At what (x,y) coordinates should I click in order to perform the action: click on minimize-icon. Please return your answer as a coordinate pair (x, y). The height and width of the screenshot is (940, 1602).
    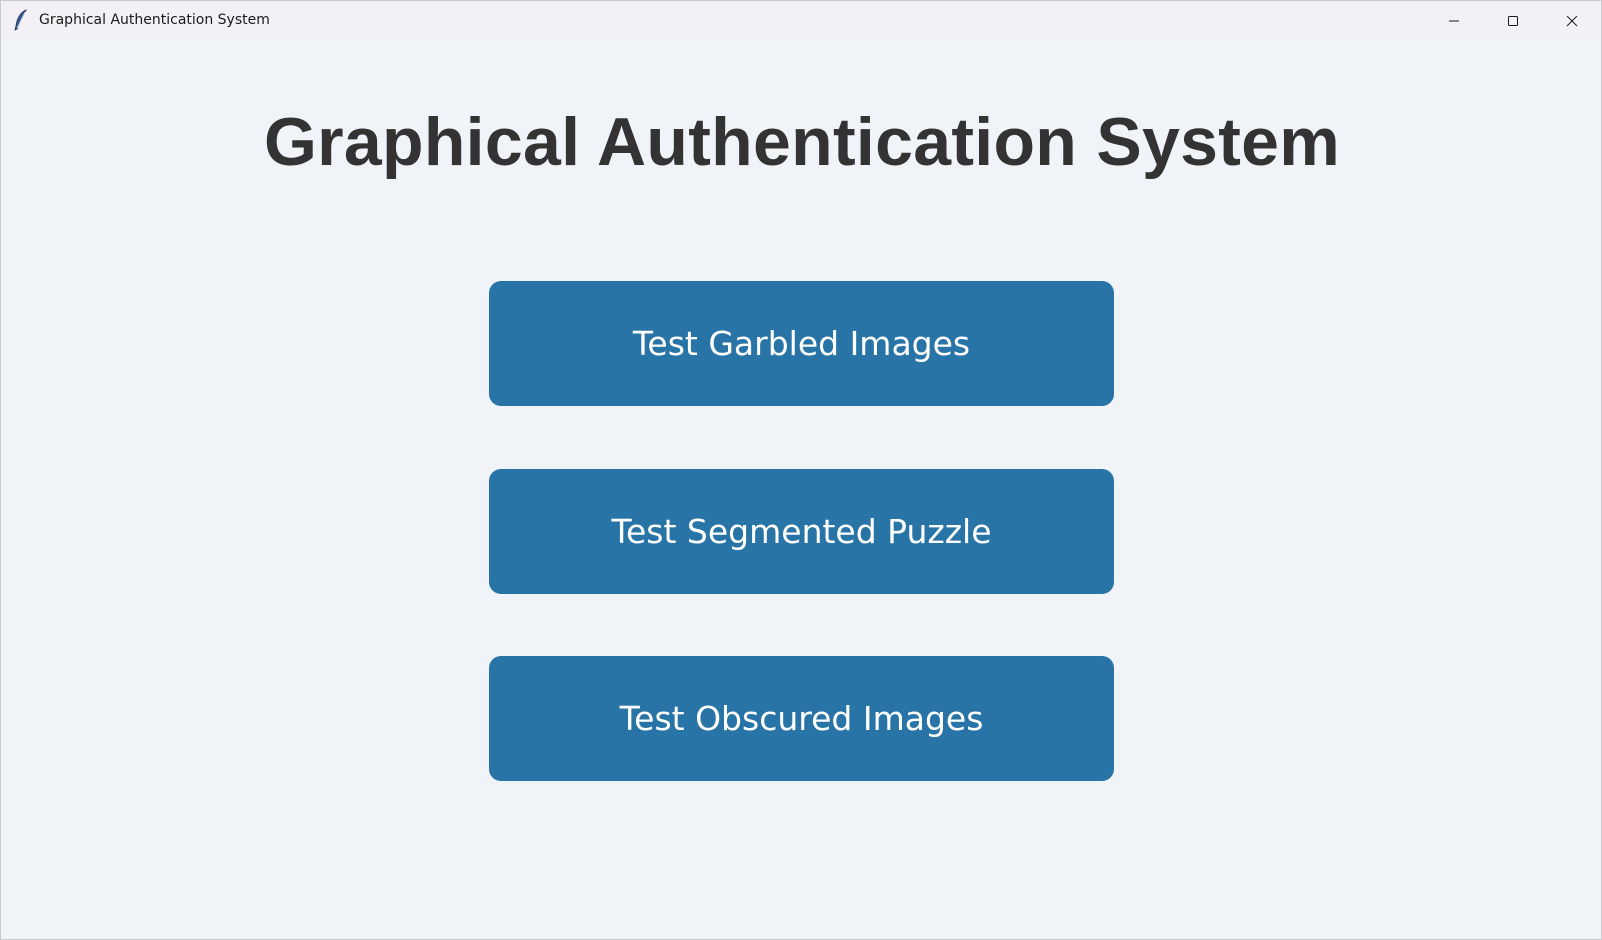
    Looking at the image, I should click on (1454, 21).